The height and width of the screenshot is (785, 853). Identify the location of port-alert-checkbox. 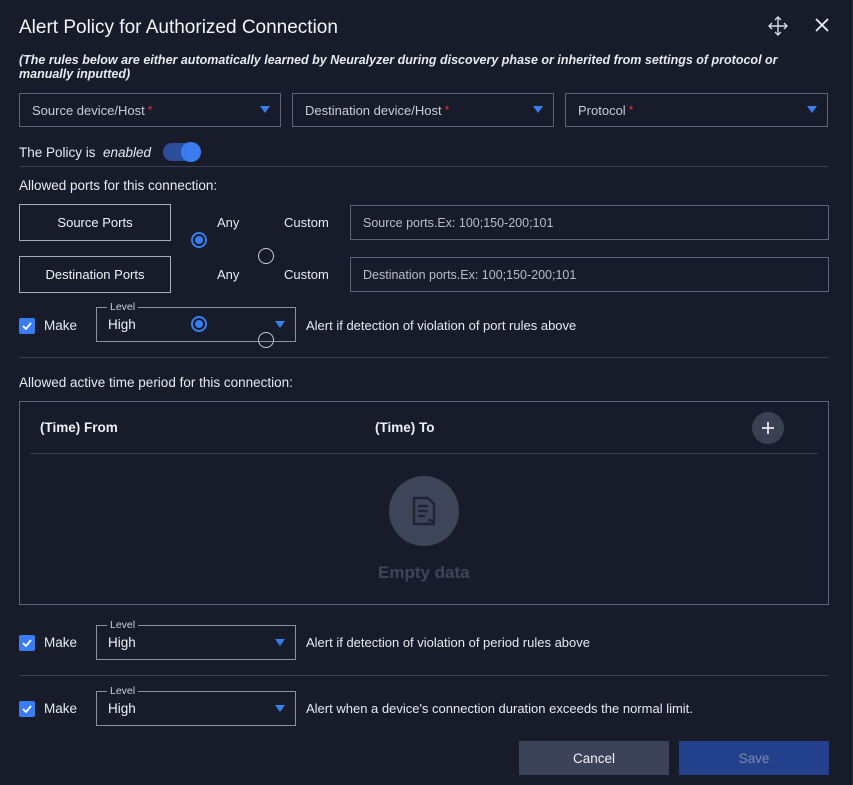
(27, 326).